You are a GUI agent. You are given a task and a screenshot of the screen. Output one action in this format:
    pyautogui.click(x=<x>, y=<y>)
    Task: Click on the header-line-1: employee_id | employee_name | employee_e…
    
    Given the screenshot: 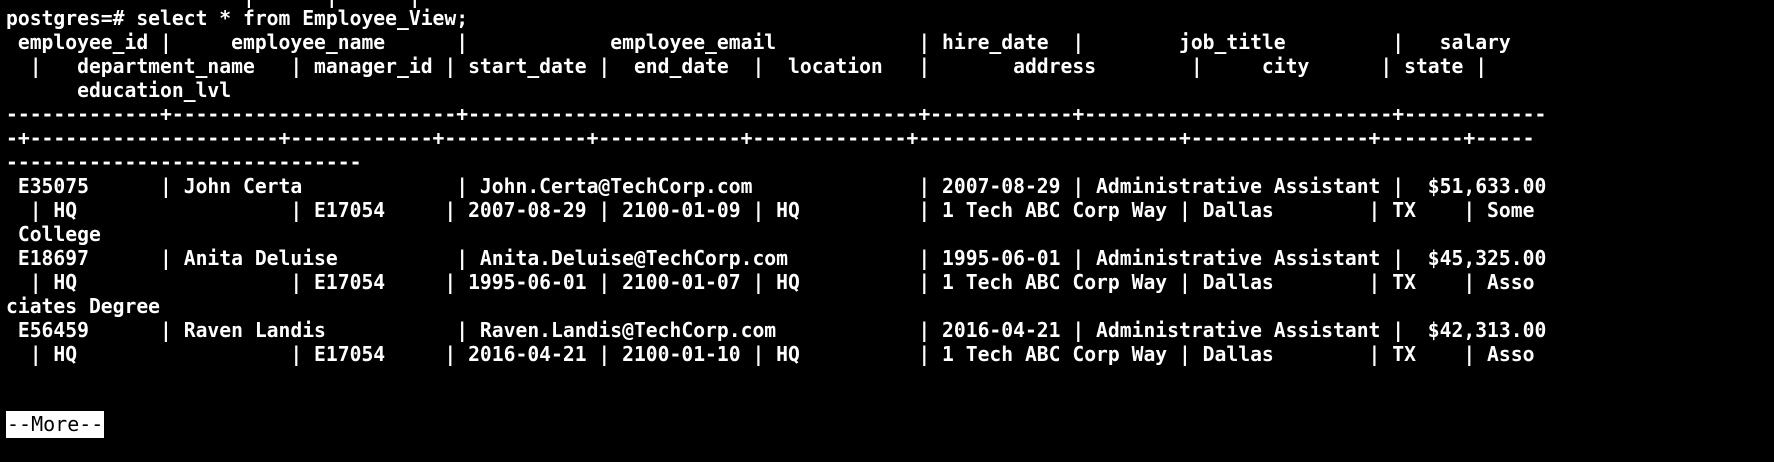 What is the action you would take?
    pyautogui.click(x=758, y=42)
    